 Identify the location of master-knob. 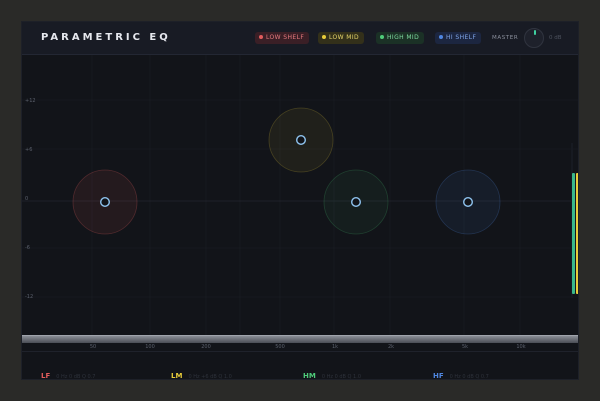
(534, 38).